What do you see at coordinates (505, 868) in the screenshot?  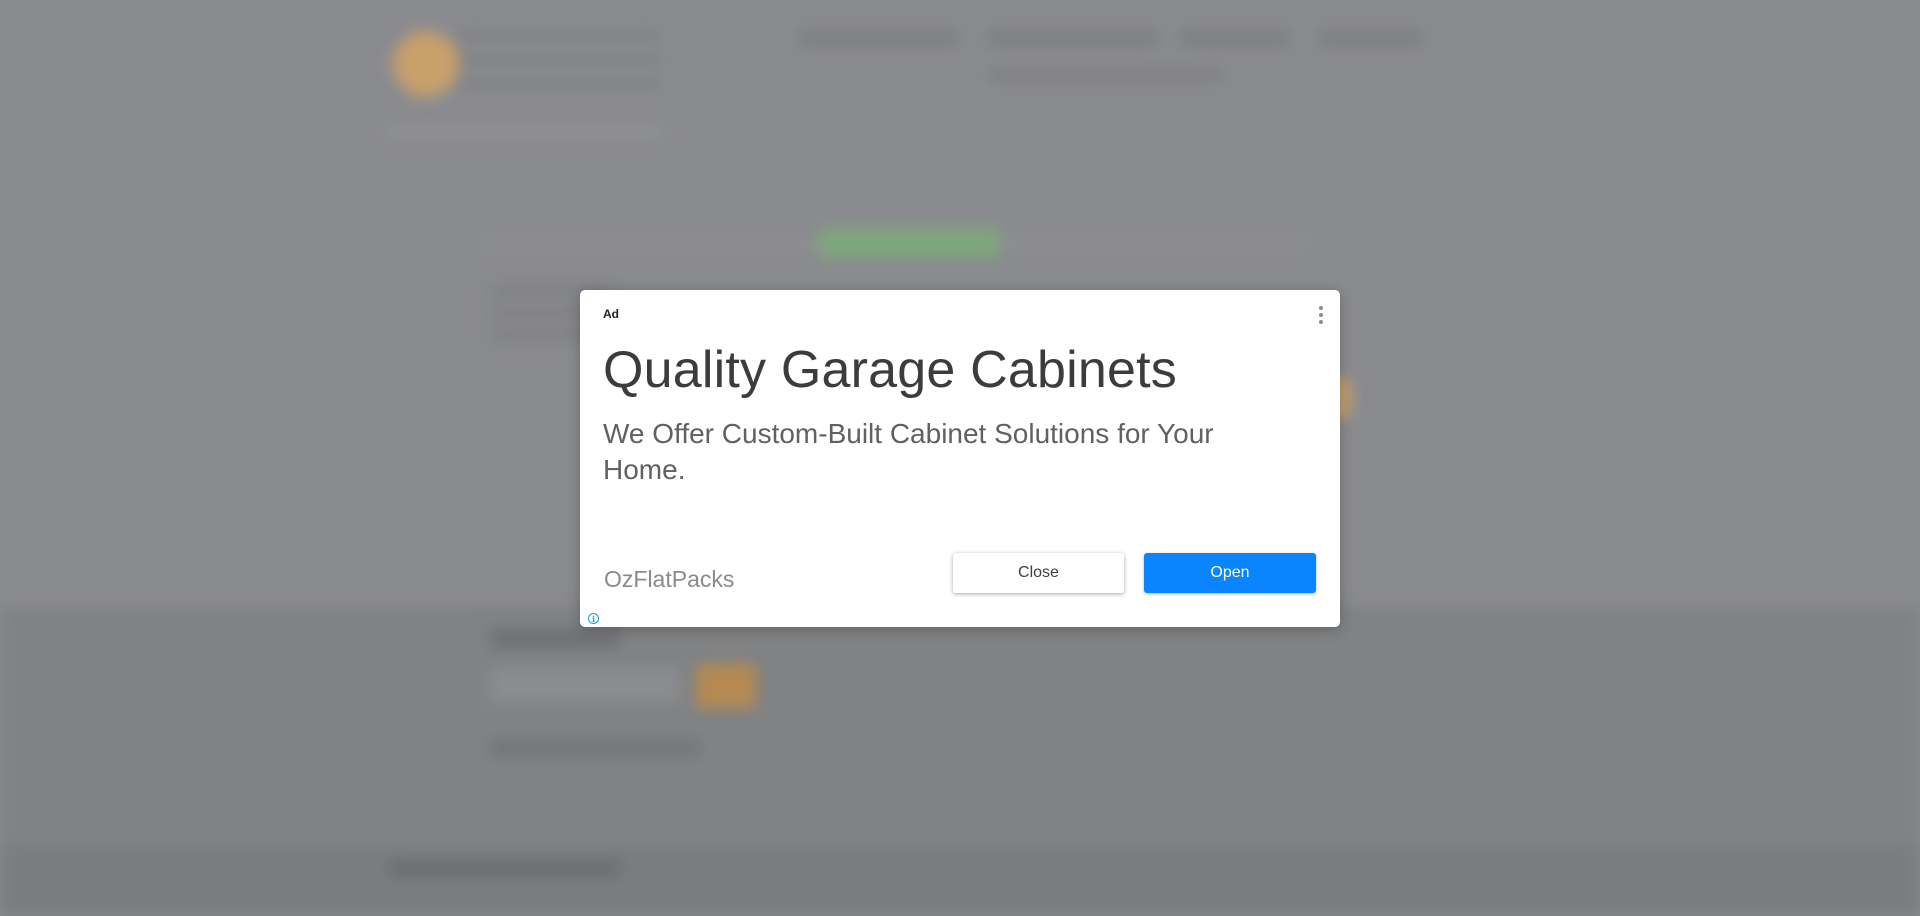 I see `footer-text` at bounding box center [505, 868].